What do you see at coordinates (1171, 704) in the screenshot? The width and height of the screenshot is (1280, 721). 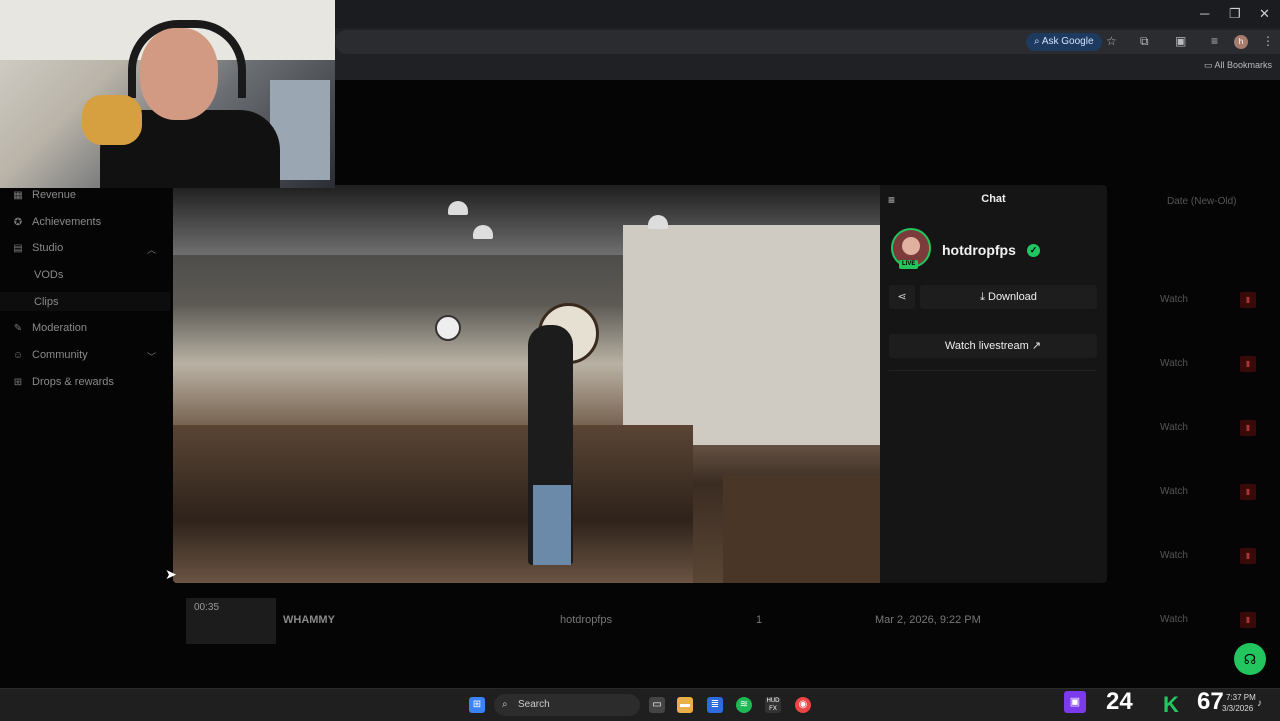 I see `kick-logo-icon: K` at bounding box center [1171, 704].